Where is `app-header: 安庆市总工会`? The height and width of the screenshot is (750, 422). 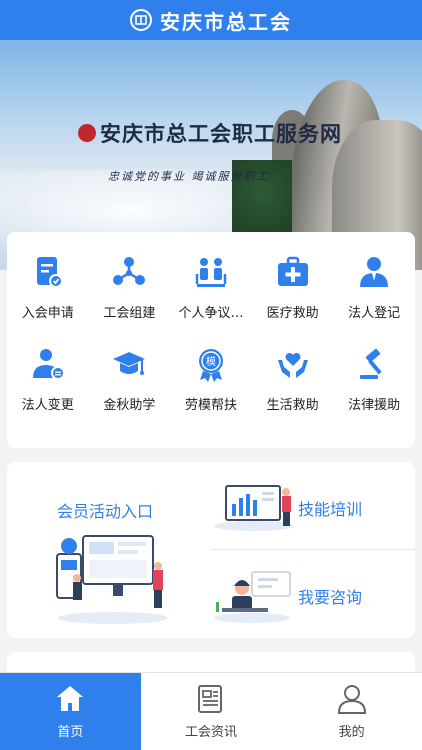 app-header: 安庆市总工会 is located at coordinates (211, 20).